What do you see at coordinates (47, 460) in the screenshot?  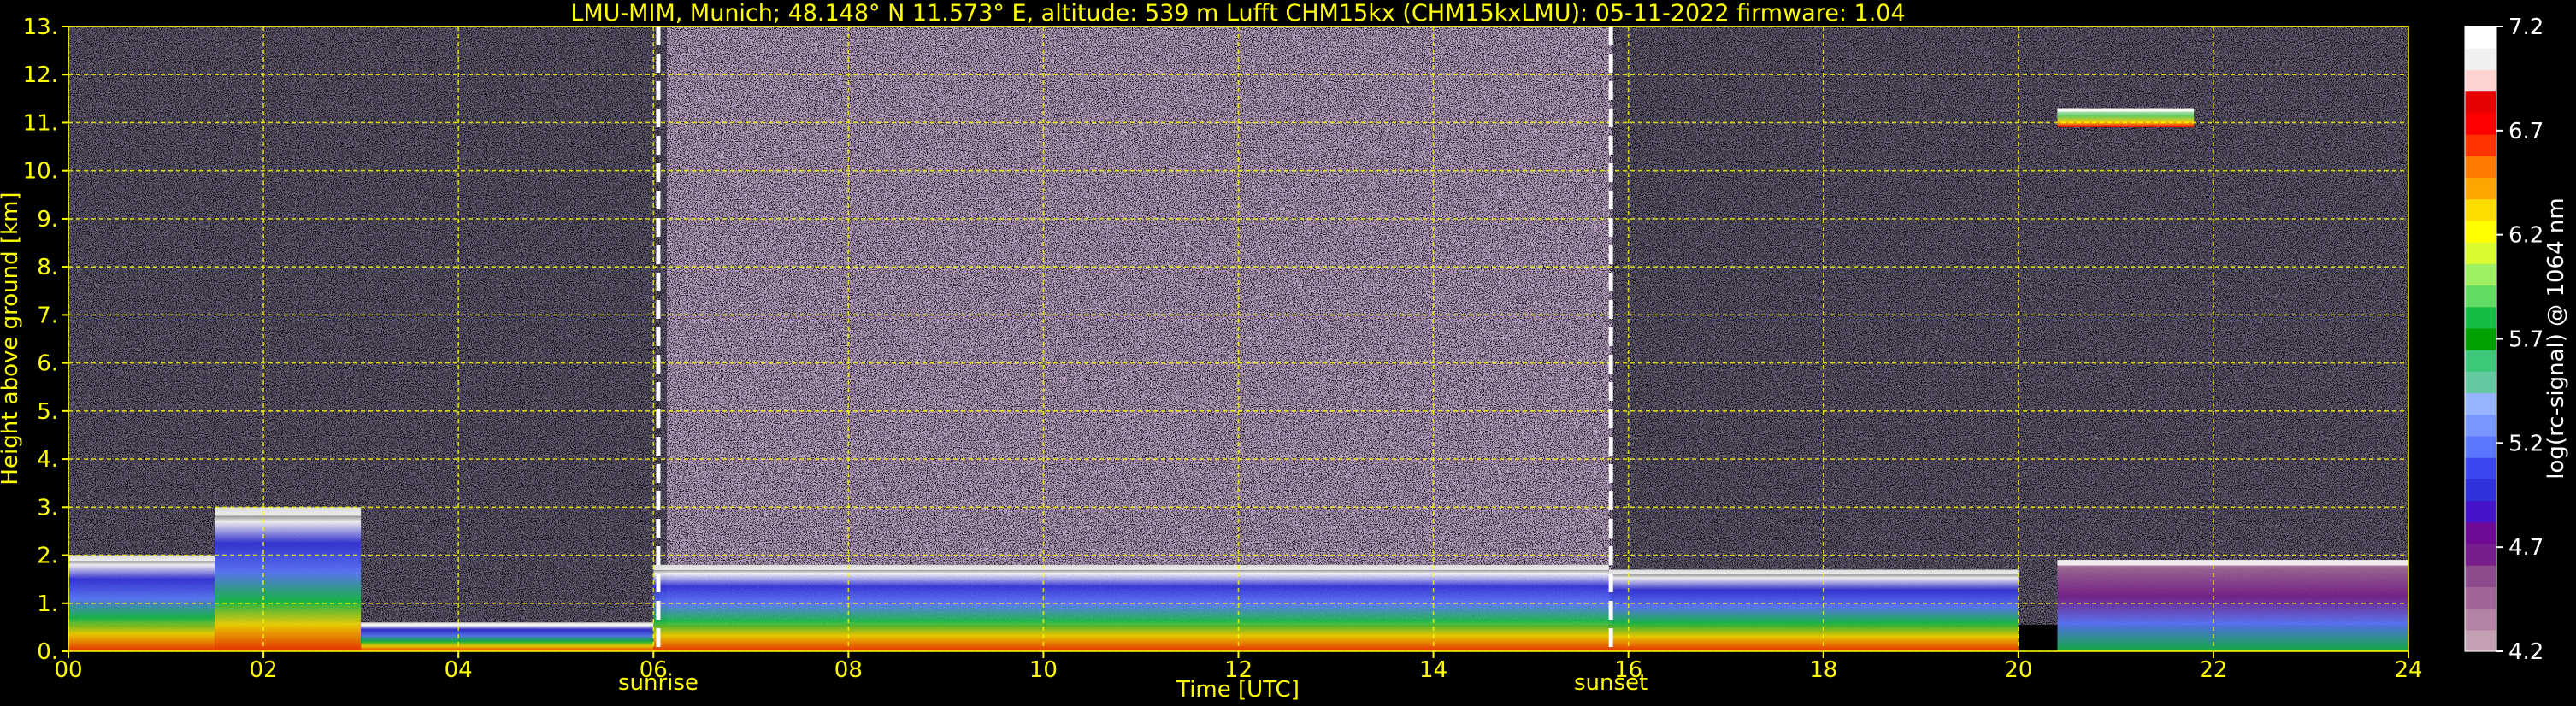 I see `y-tick-label-4: 4.` at bounding box center [47, 460].